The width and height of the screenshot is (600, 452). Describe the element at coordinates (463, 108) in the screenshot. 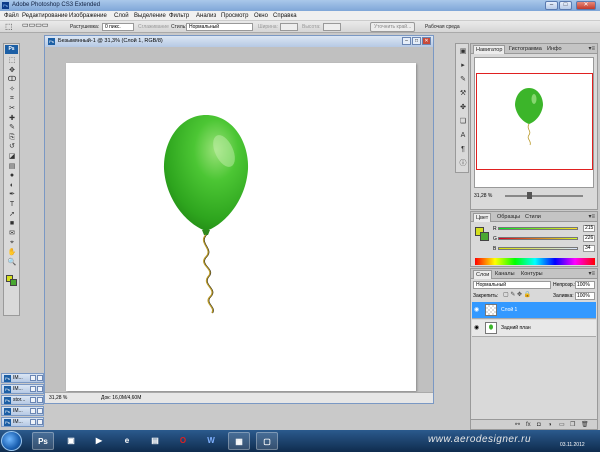

I see `clone-source-icon: ✤` at that location.